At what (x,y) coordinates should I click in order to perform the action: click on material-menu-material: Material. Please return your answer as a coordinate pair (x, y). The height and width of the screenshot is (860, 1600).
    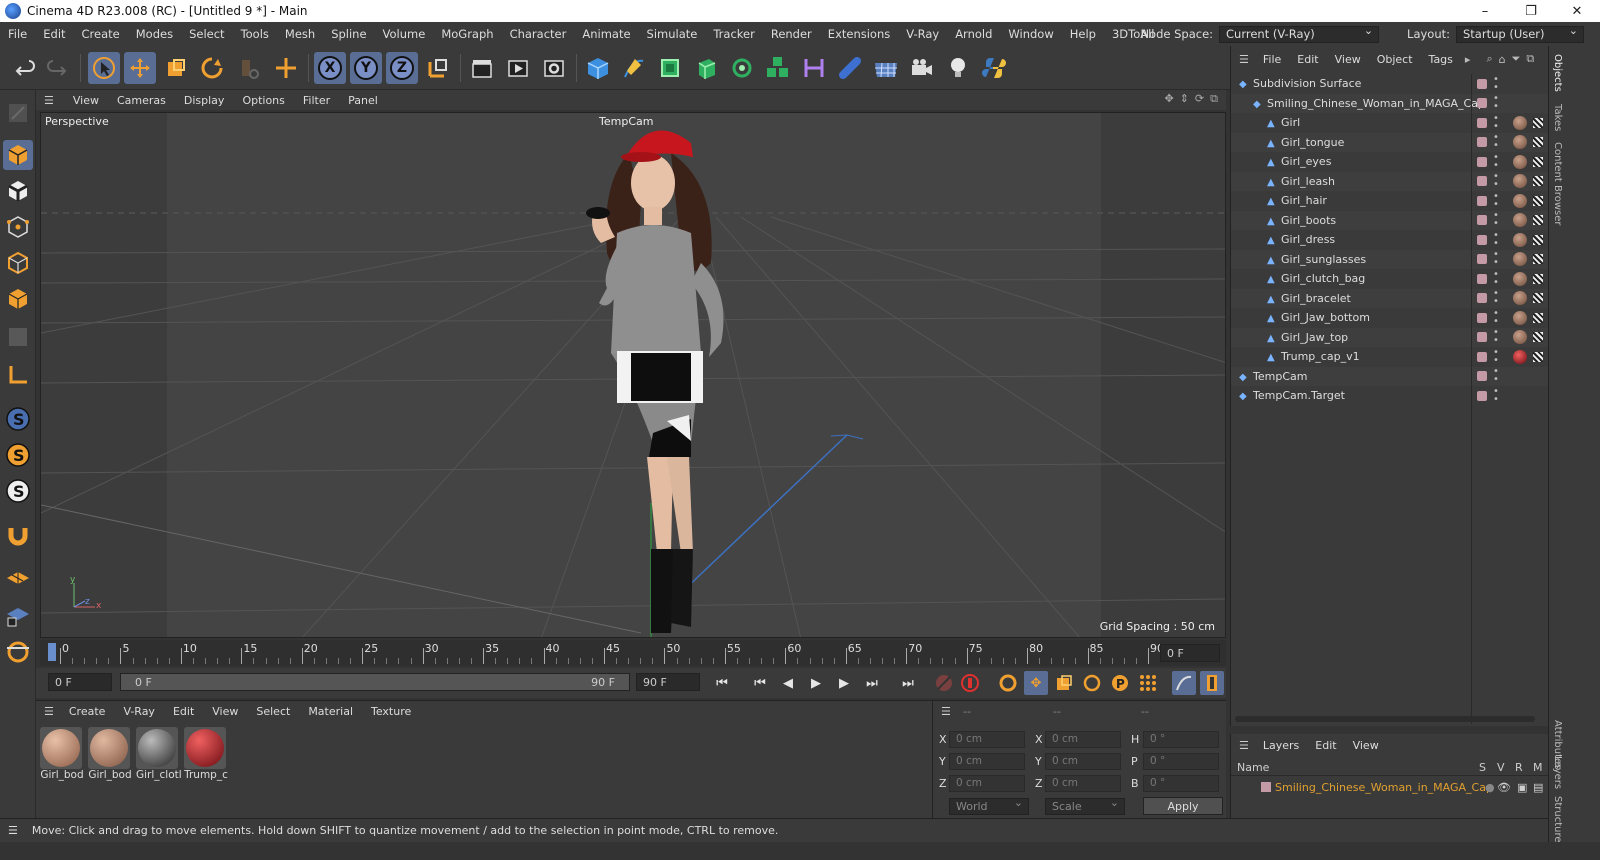
    Looking at the image, I should click on (330, 711).